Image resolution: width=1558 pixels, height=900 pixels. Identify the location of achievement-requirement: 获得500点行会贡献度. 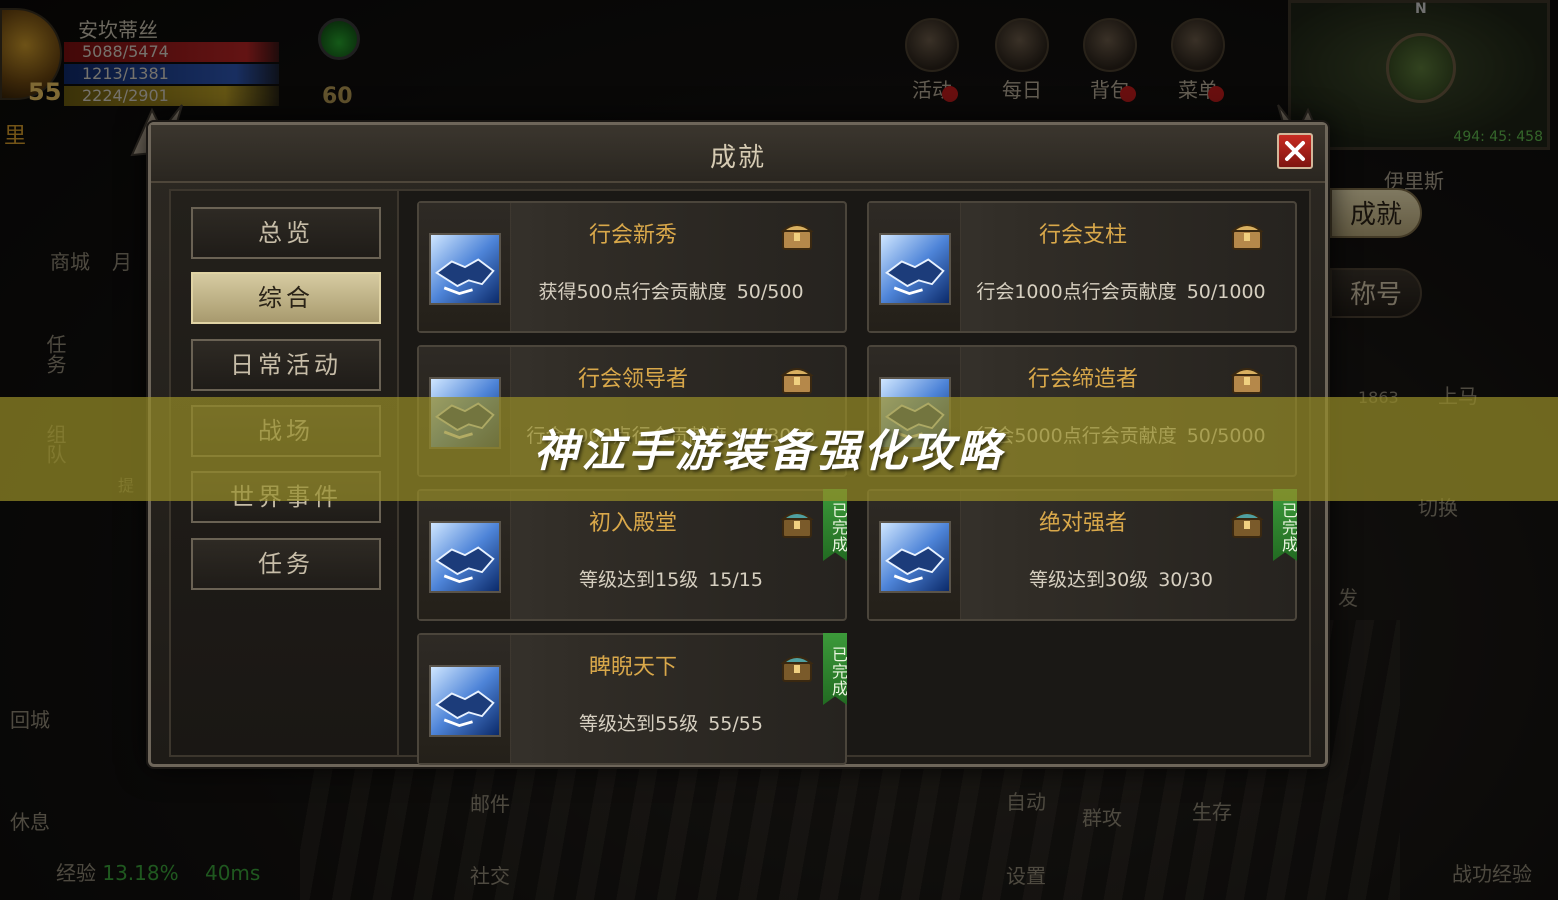
(632, 292).